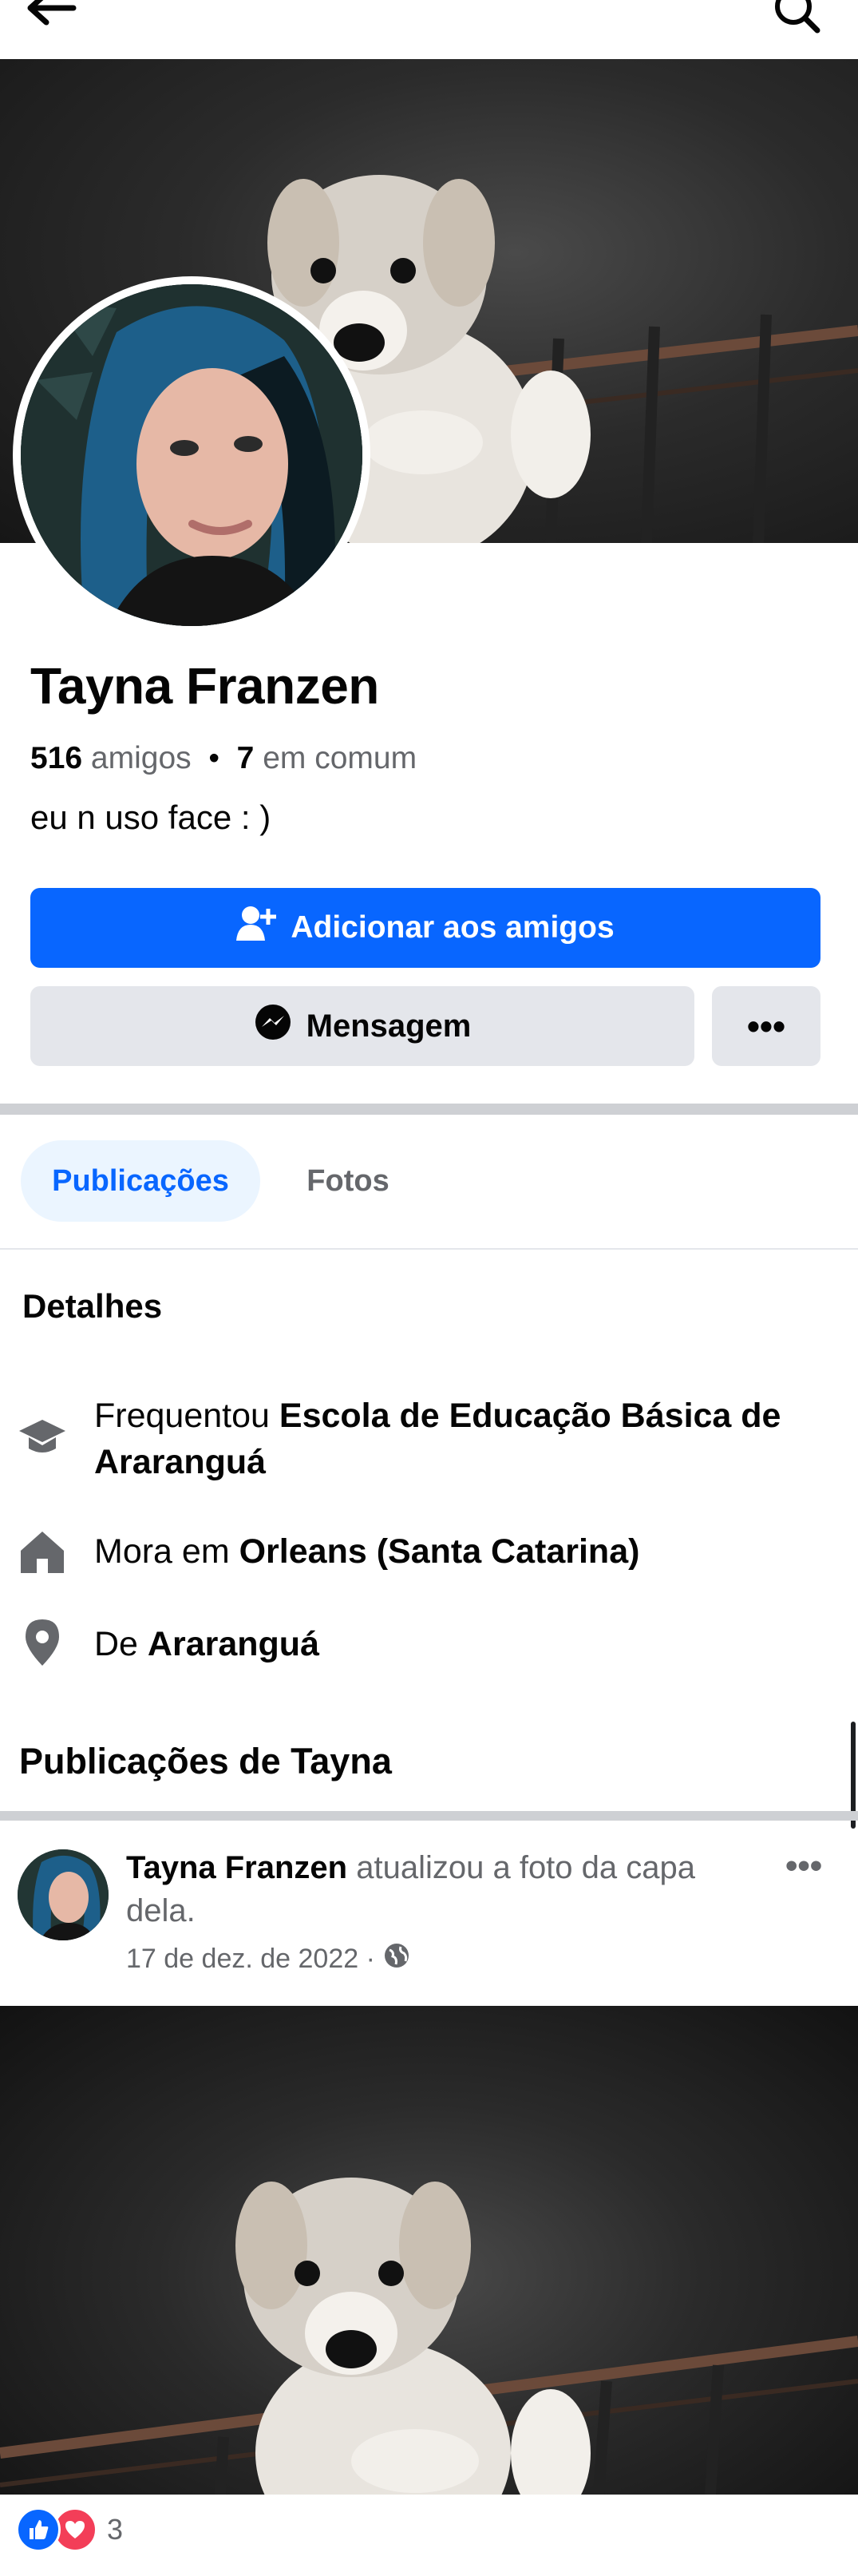  Describe the element at coordinates (794, 20) in the screenshot. I see `search-icon` at that location.